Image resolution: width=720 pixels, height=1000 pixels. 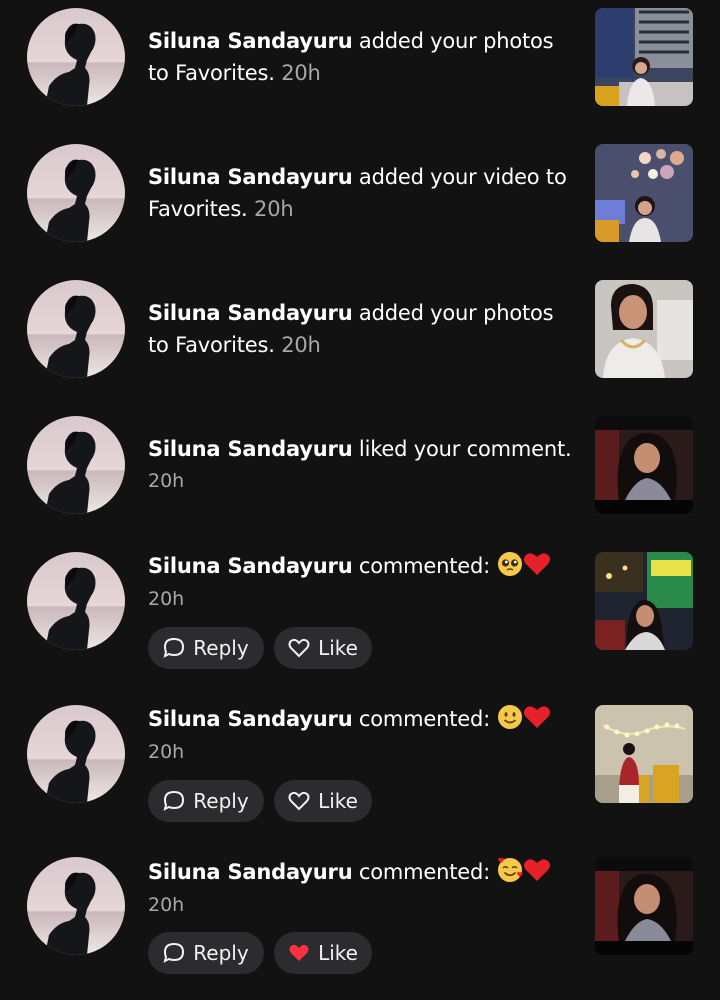 I want to click on notification-text: Siluna Sandayuru liked your comment., so click(x=363, y=449).